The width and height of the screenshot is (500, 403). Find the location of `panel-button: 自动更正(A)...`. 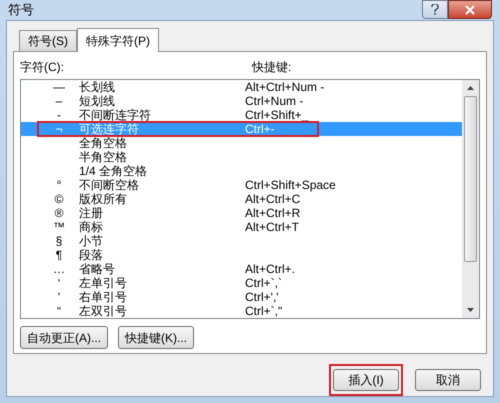

panel-button: 自动更正(A)... is located at coordinates (64, 337).